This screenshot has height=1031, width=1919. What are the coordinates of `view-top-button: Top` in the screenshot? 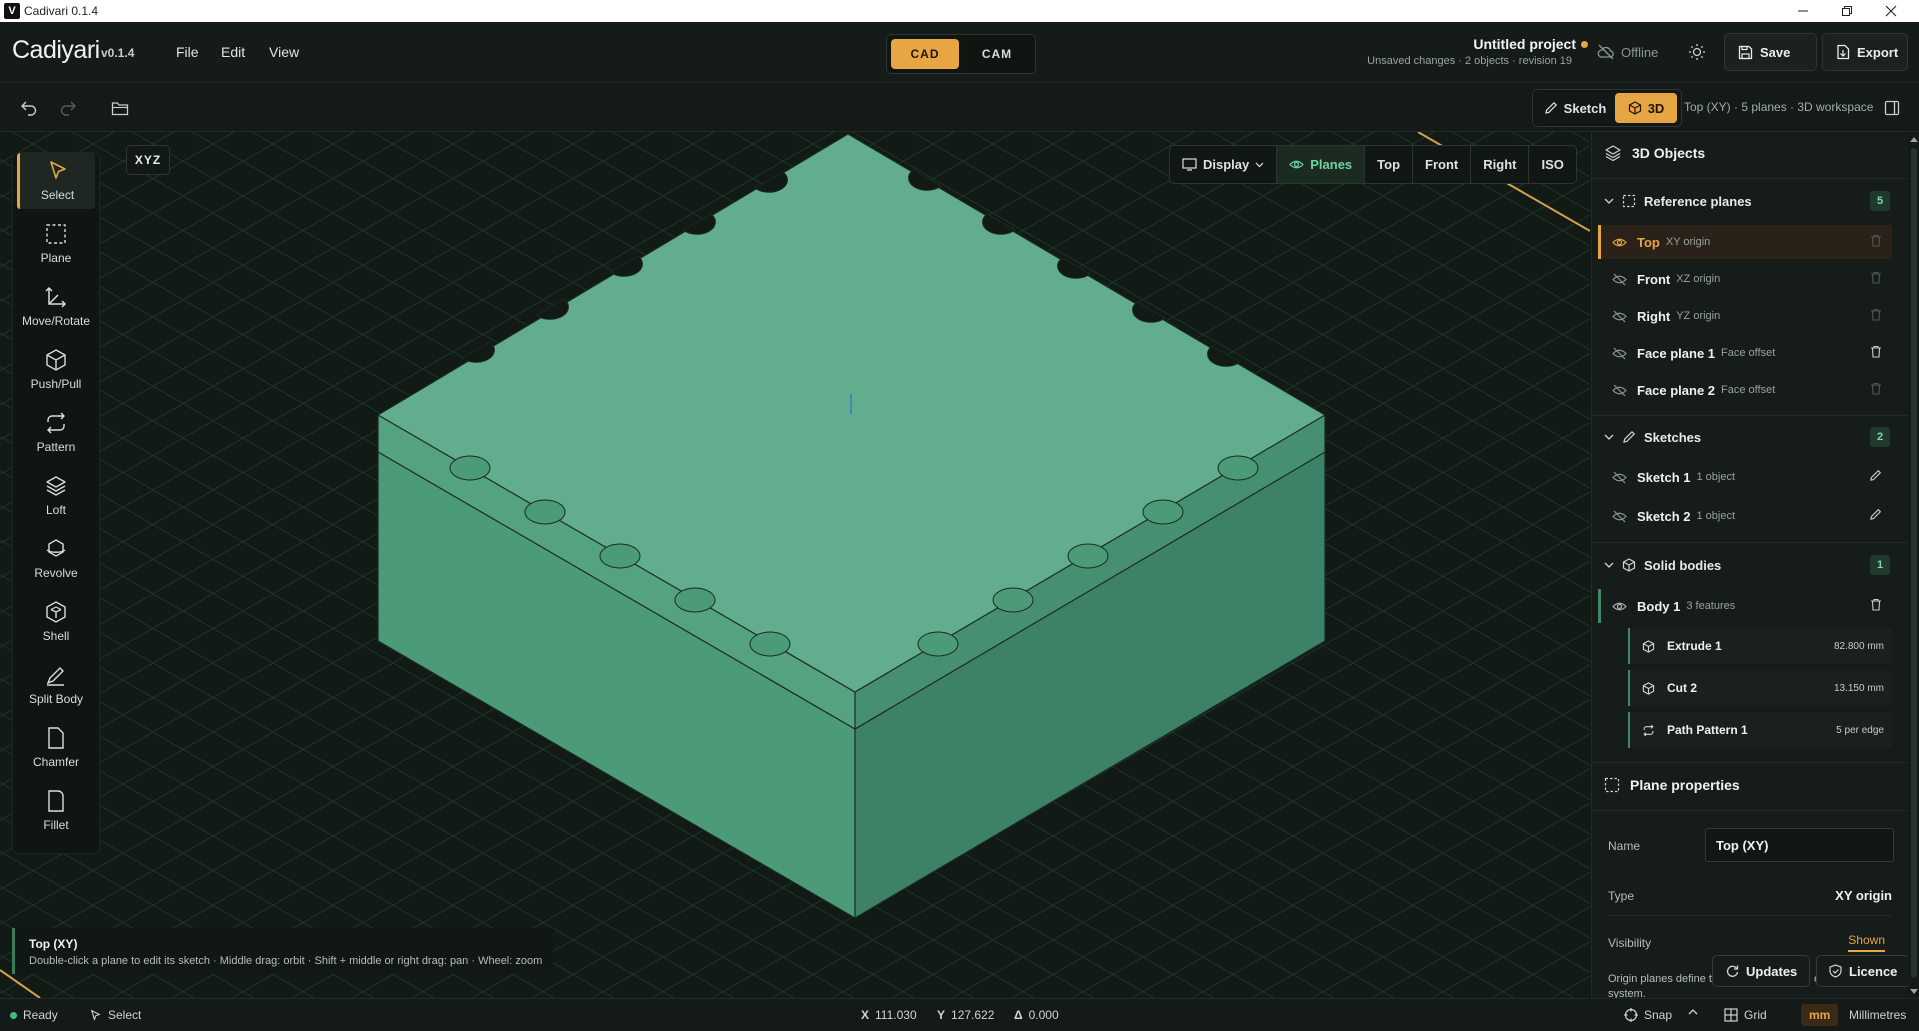 It's located at (1389, 164).